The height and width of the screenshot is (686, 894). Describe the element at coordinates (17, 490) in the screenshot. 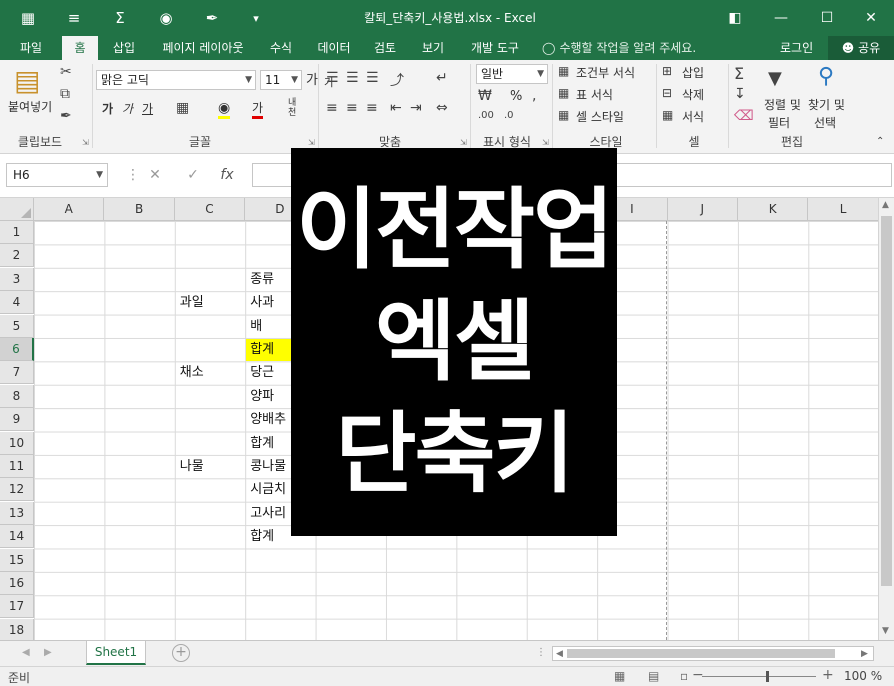

I see `row-header-12: 12` at that location.